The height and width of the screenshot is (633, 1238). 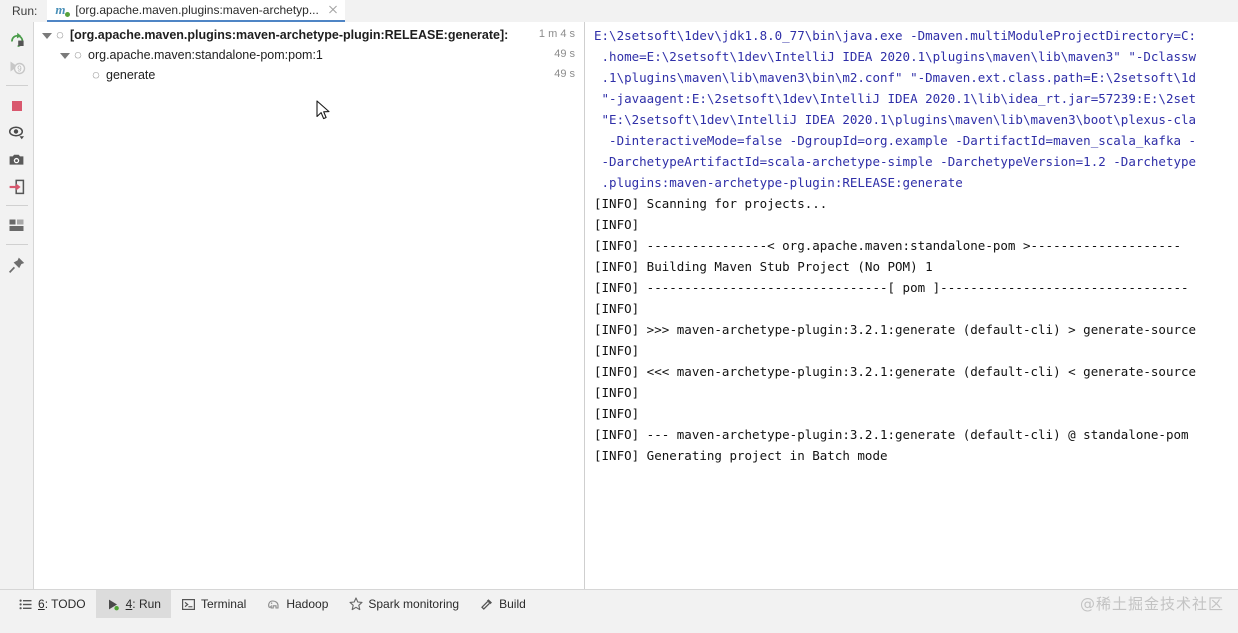 I want to click on rerun-failed-tests-icon: 9, so click(x=17, y=66).